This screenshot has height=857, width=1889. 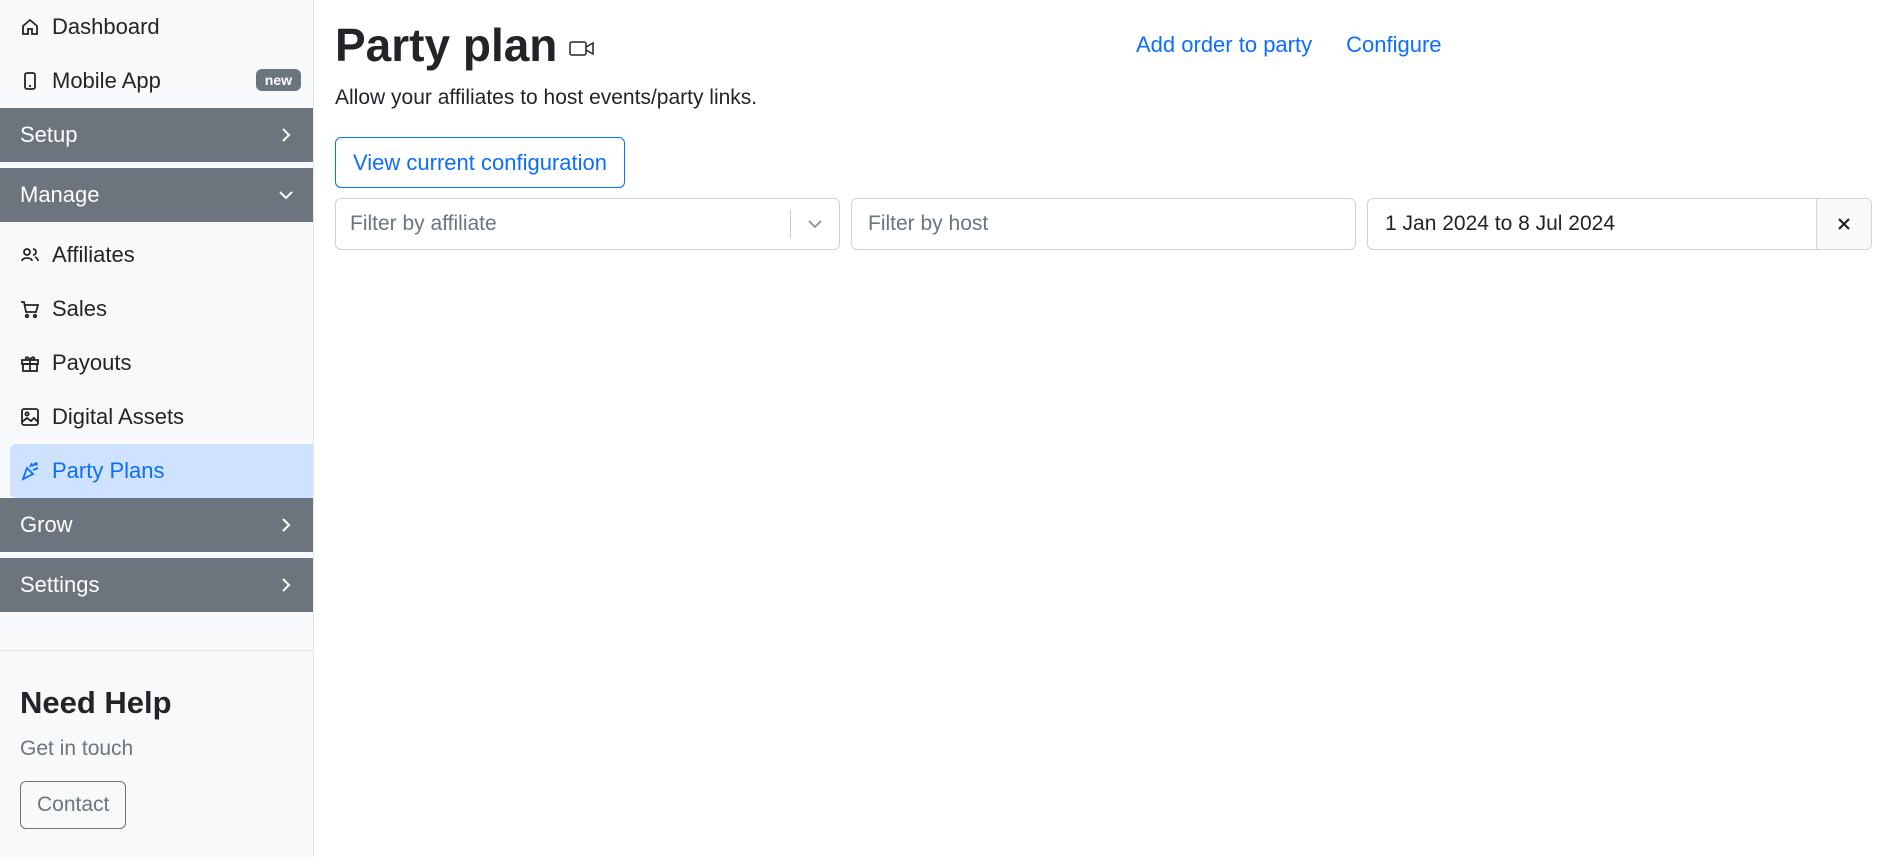 I want to click on header-links: Add order to party Configure, so click(x=1289, y=45).